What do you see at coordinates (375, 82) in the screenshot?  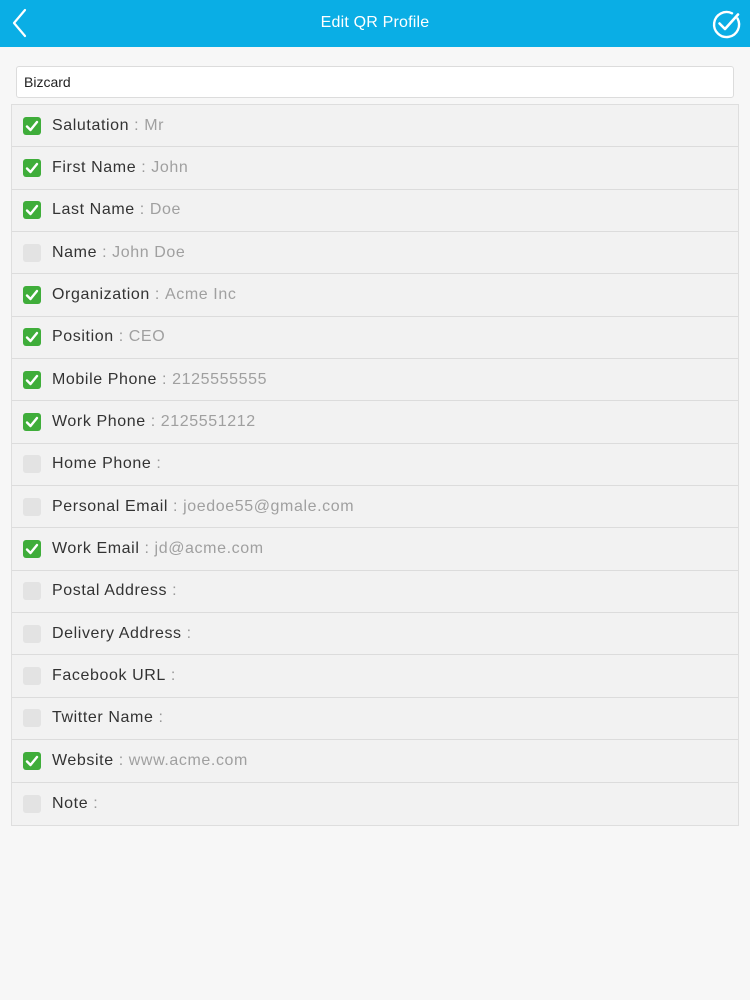 I see `profile-name-input` at bounding box center [375, 82].